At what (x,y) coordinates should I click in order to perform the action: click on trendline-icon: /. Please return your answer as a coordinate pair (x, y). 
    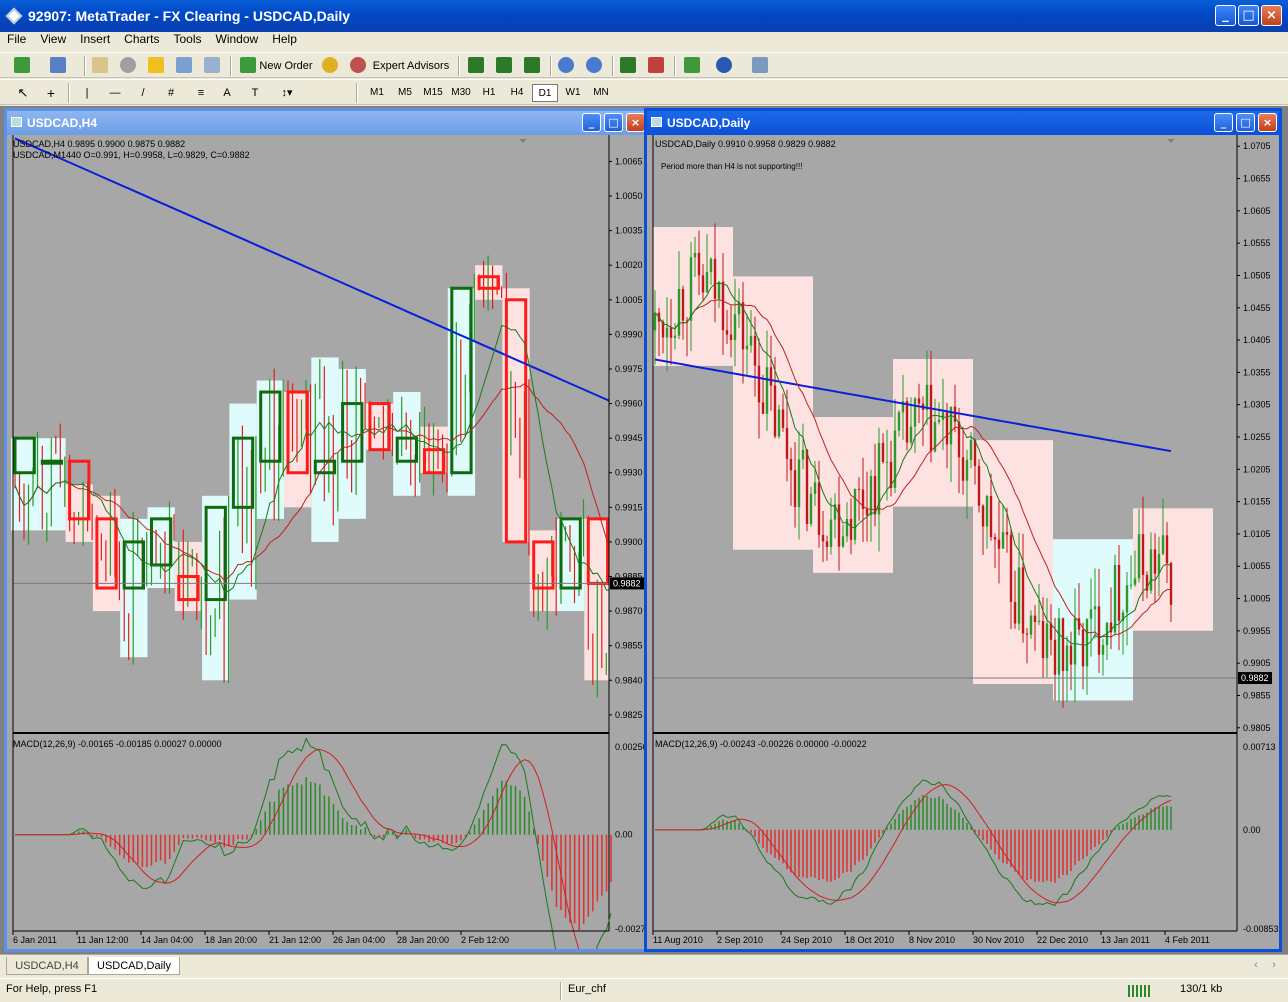
    Looking at the image, I should click on (143, 93).